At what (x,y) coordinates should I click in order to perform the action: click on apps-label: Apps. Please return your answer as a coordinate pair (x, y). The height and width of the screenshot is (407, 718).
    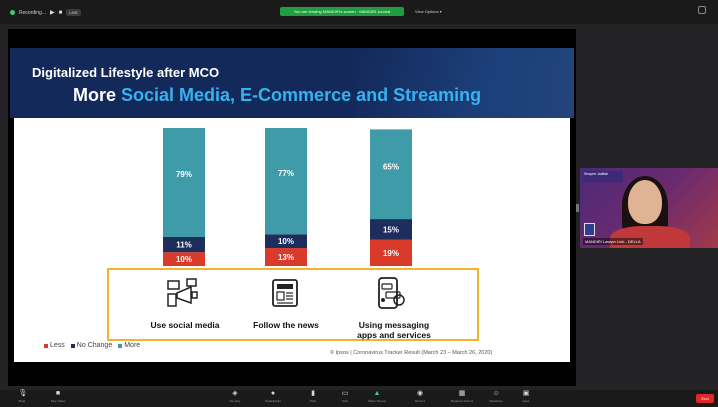
    Looking at the image, I should click on (526, 401).